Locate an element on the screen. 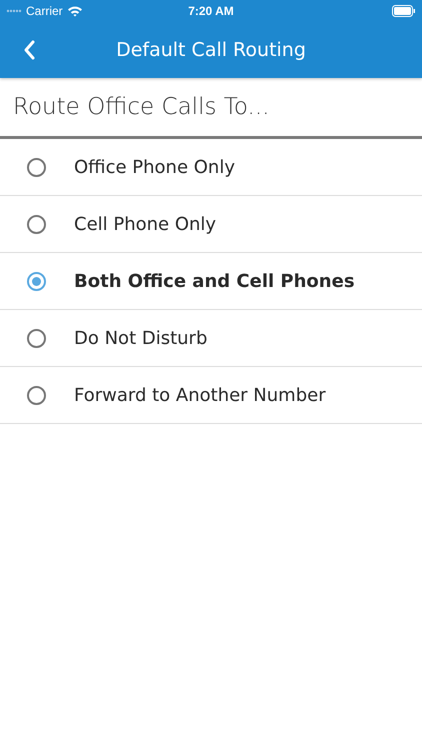 The width and height of the screenshot is (422, 750). option-row: Cell Phone Only is located at coordinates (211, 224).